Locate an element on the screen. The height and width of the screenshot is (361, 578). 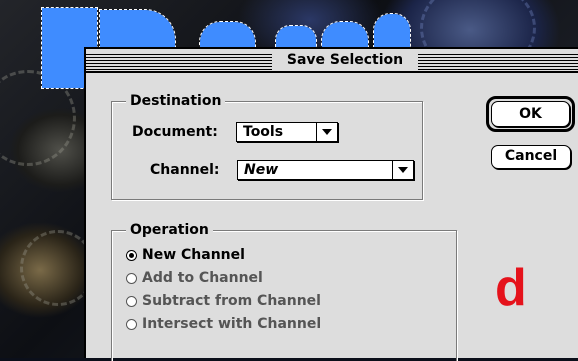
document-popup: Tools is located at coordinates (287, 132).